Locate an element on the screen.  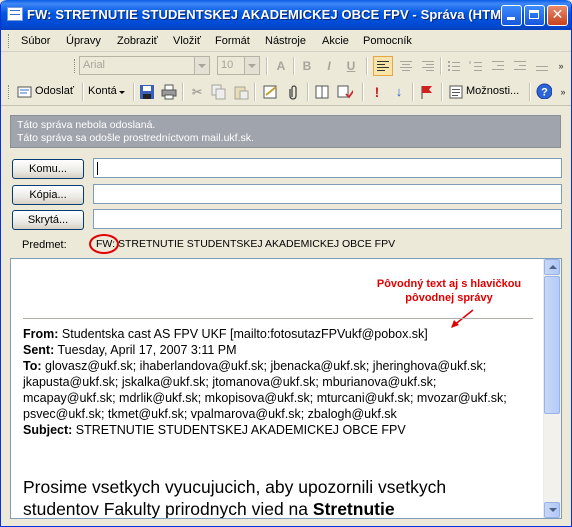
scroll-down-button is located at coordinates (552, 510).